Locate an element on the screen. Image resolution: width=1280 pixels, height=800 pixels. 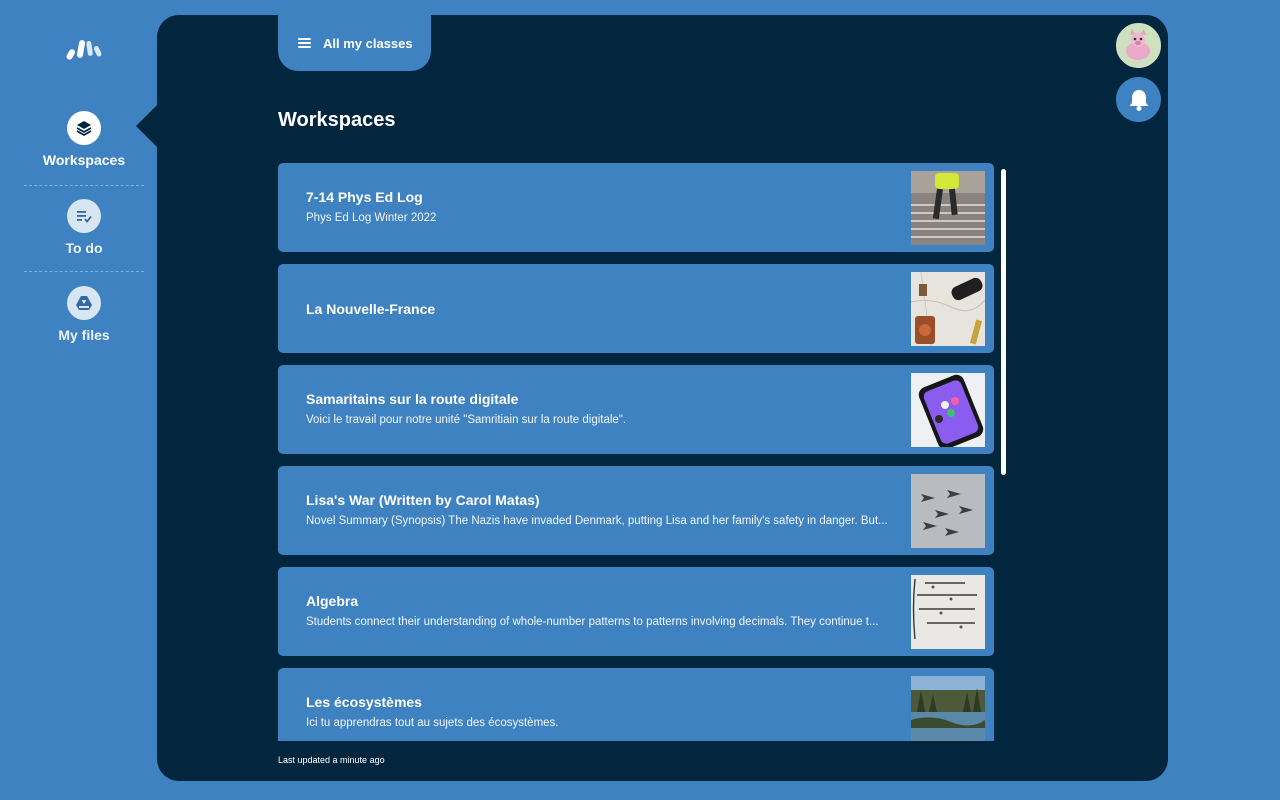
list-scrollbar is located at coordinates (1003, 322).